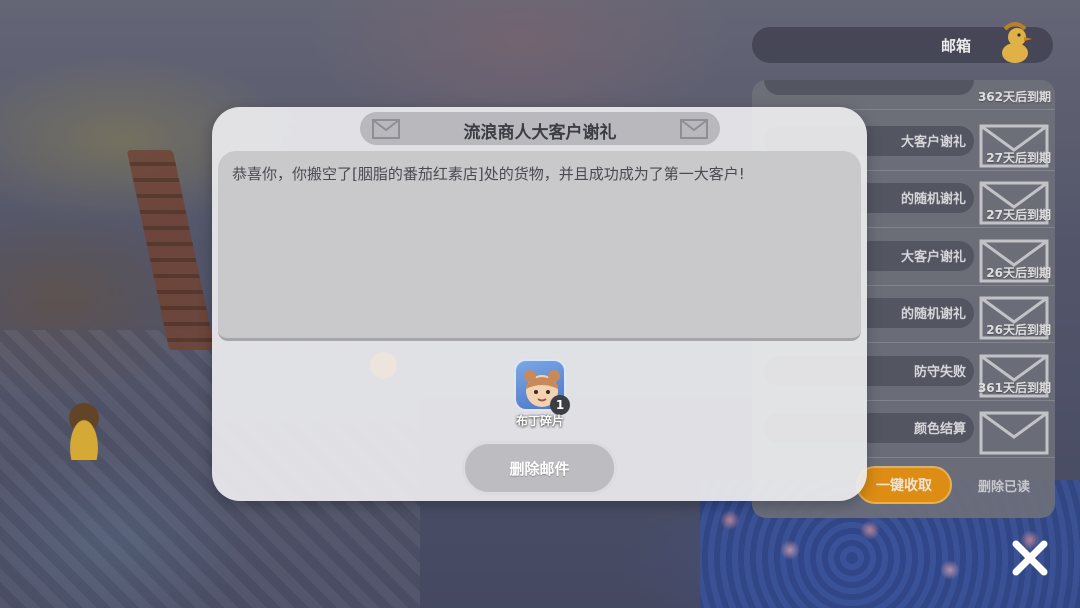 Image resolution: width=1080 pixels, height=608 pixels. I want to click on delete-mail-button: 删除邮件, so click(539, 468).